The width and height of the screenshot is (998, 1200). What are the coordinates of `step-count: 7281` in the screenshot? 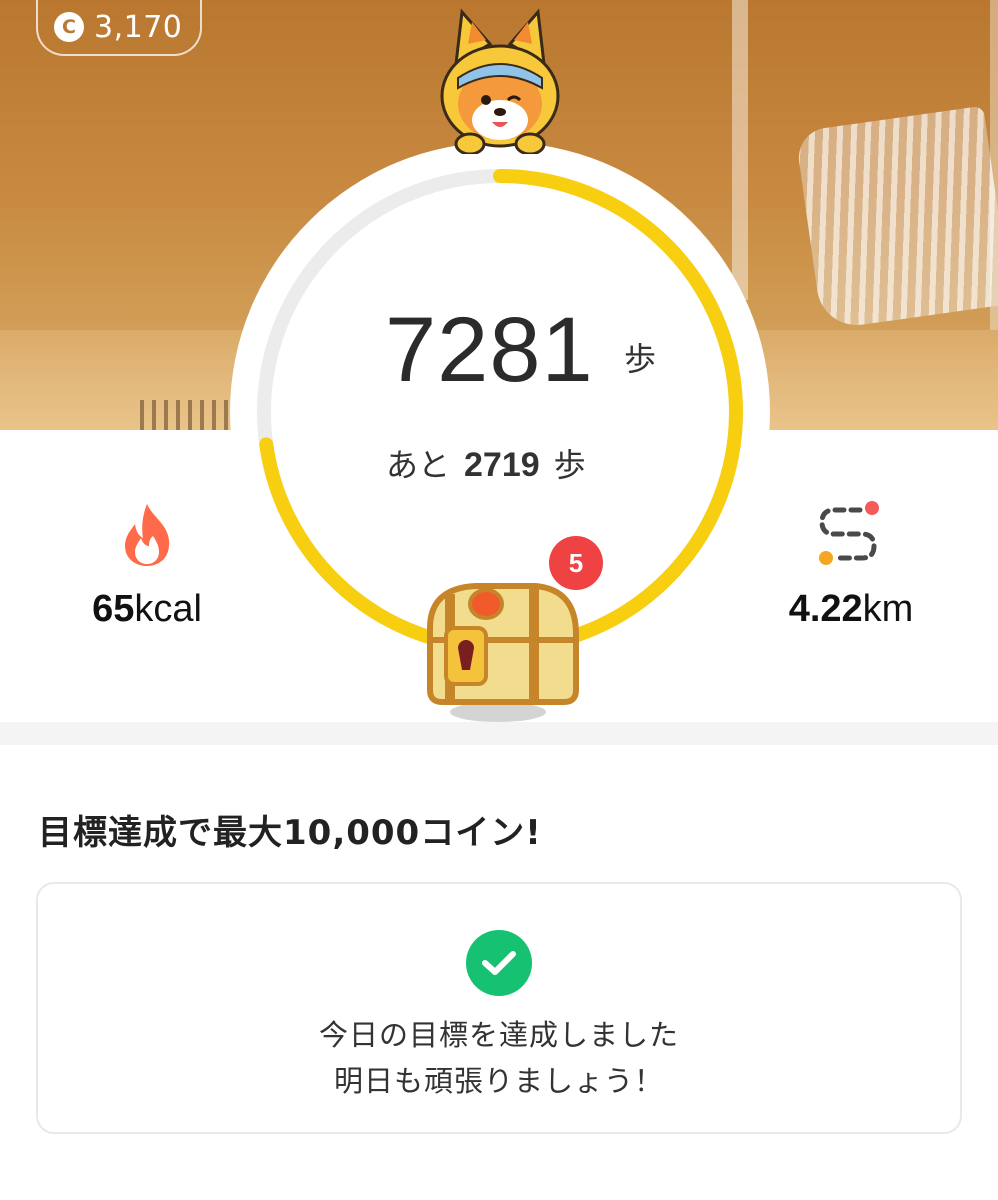 It's located at (489, 350).